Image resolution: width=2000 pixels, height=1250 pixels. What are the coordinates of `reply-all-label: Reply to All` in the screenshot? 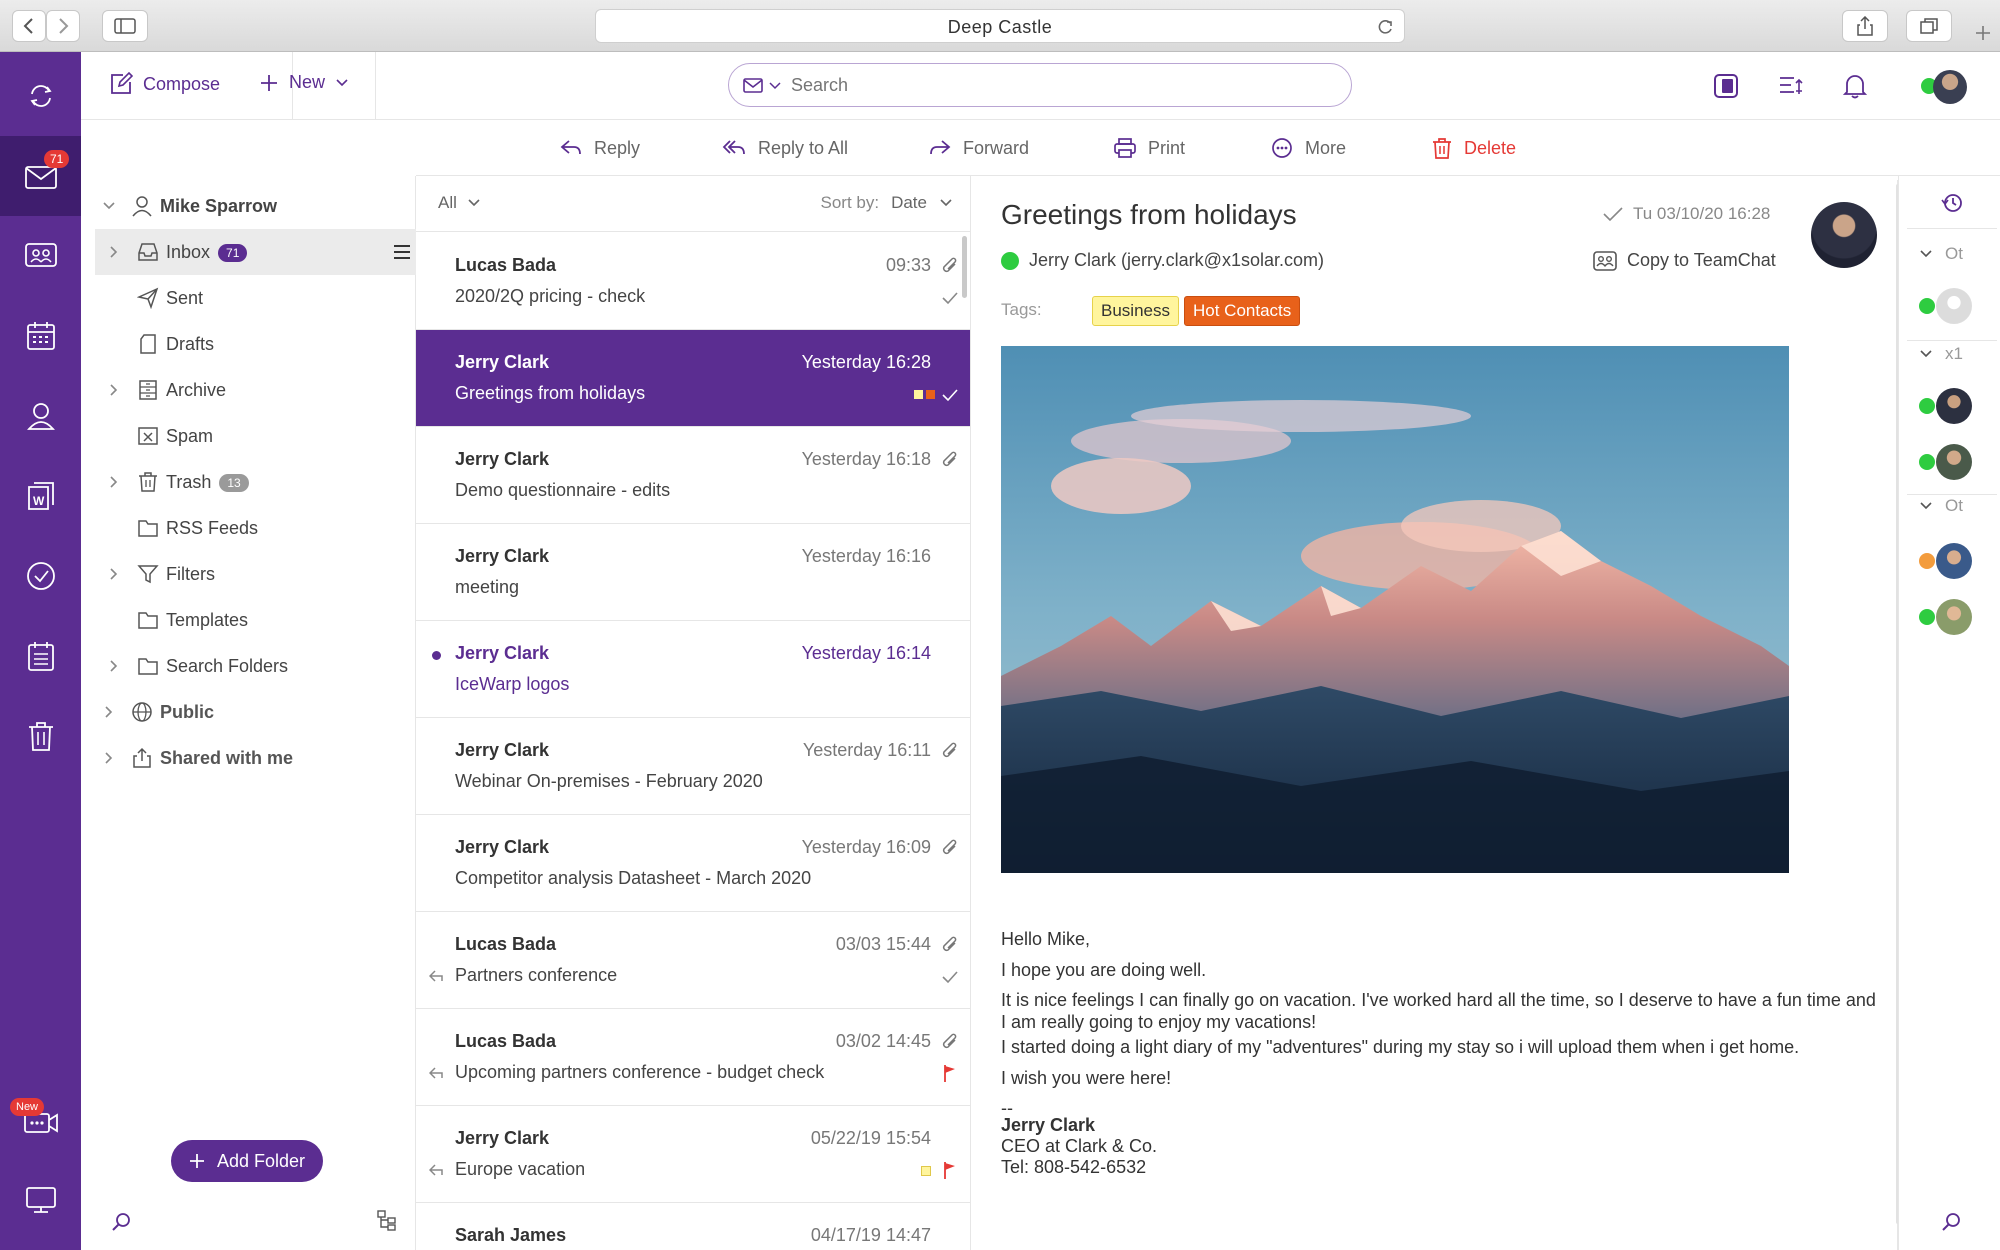 It's located at (803, 147).